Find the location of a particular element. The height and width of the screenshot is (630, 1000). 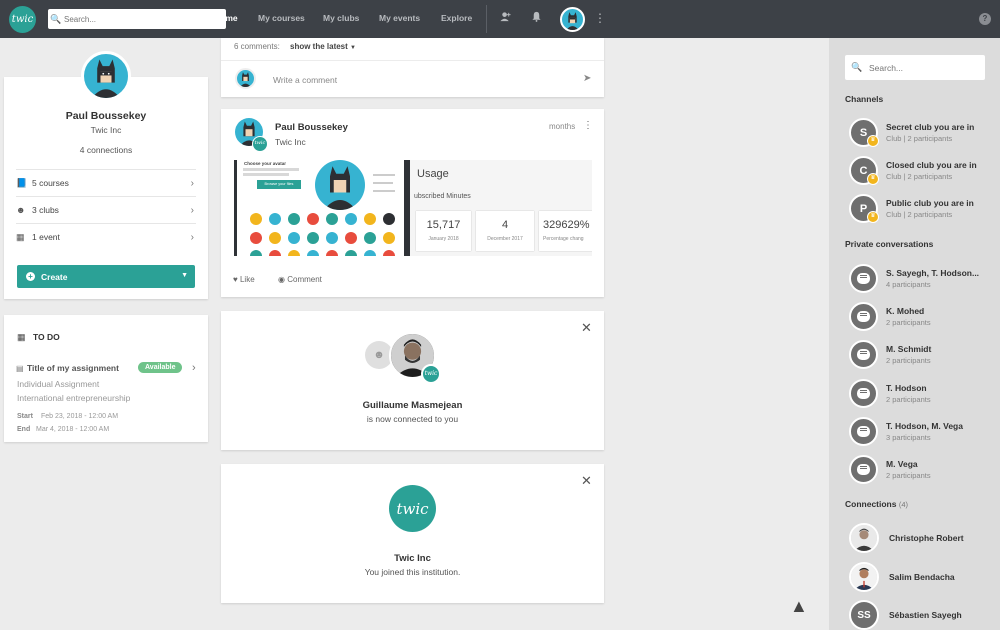

profile-connections: 4 connections is located at coordinates (106, 150).